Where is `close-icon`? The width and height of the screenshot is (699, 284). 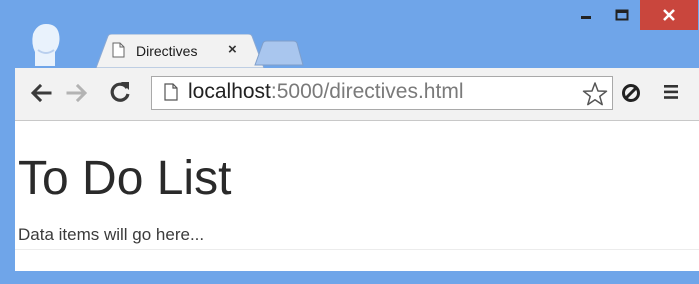
close-icon is located at coordinates (669, 15).